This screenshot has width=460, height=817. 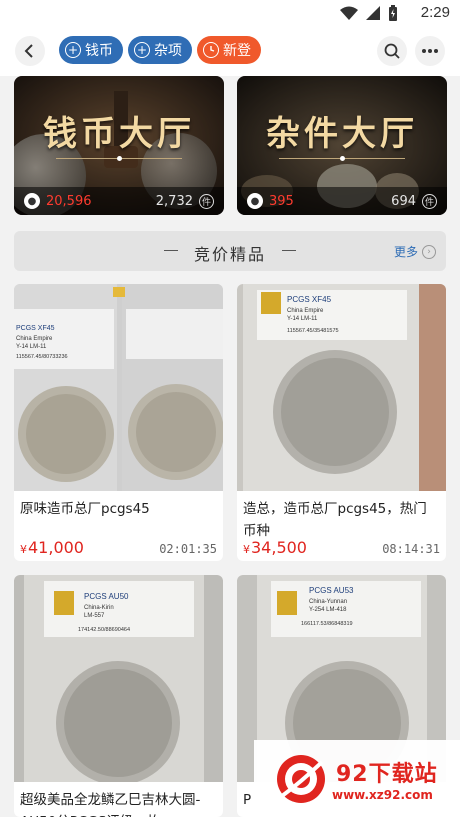 What do you see at coordinates (387, 774) in the screenshot?
I see `watermark-title: 92下载站` at bounding box center [387, 774].